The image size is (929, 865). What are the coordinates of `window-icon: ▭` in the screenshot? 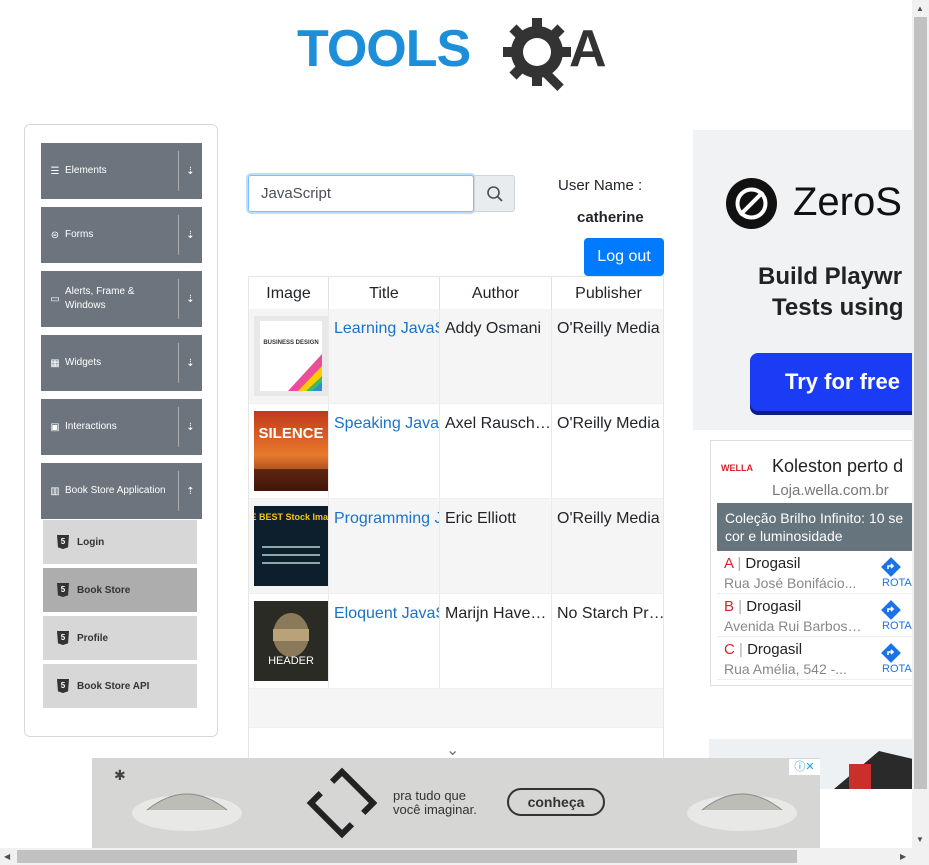 It's located at (55, 299).